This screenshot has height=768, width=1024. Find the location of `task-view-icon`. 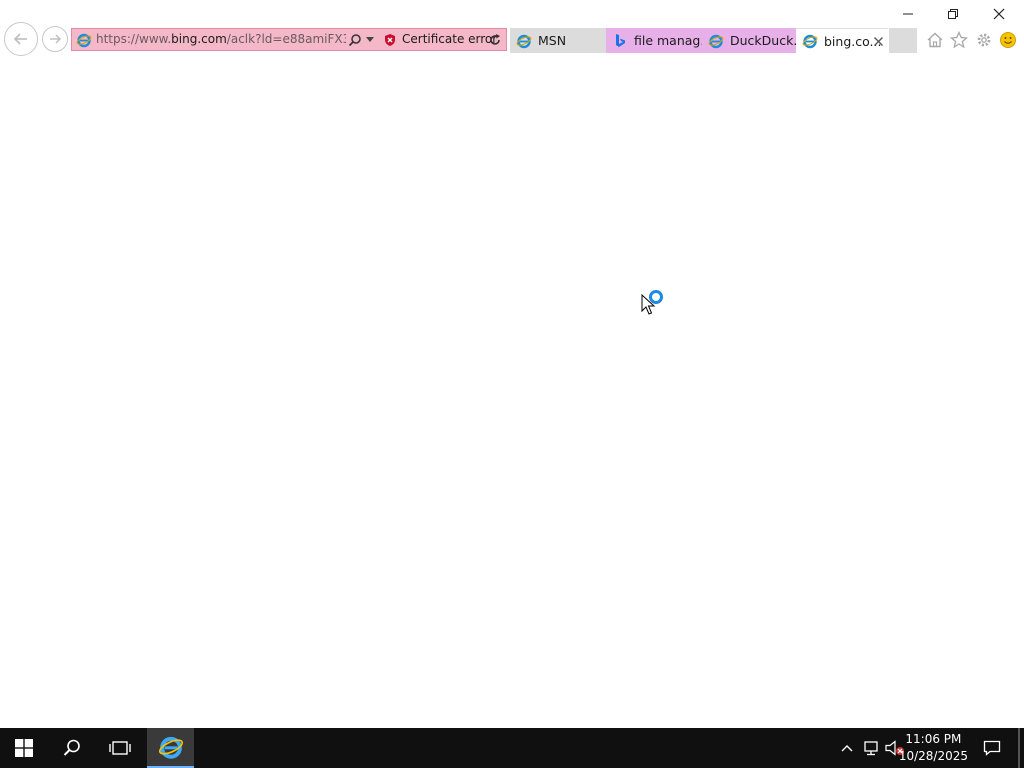

task-view-icon is located at coordinates (120, 748).